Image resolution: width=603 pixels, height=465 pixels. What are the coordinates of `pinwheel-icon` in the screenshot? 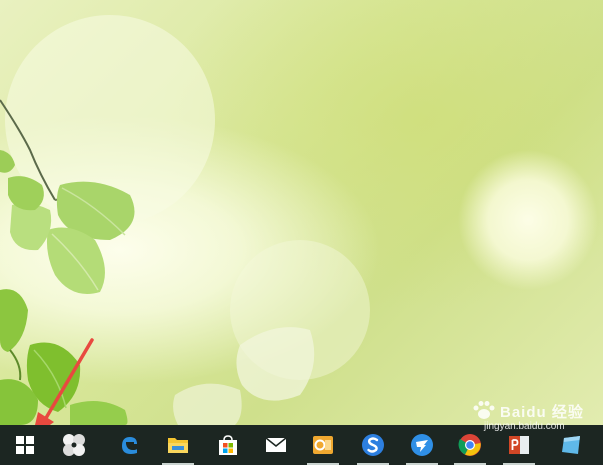 It's located at (74, 445).